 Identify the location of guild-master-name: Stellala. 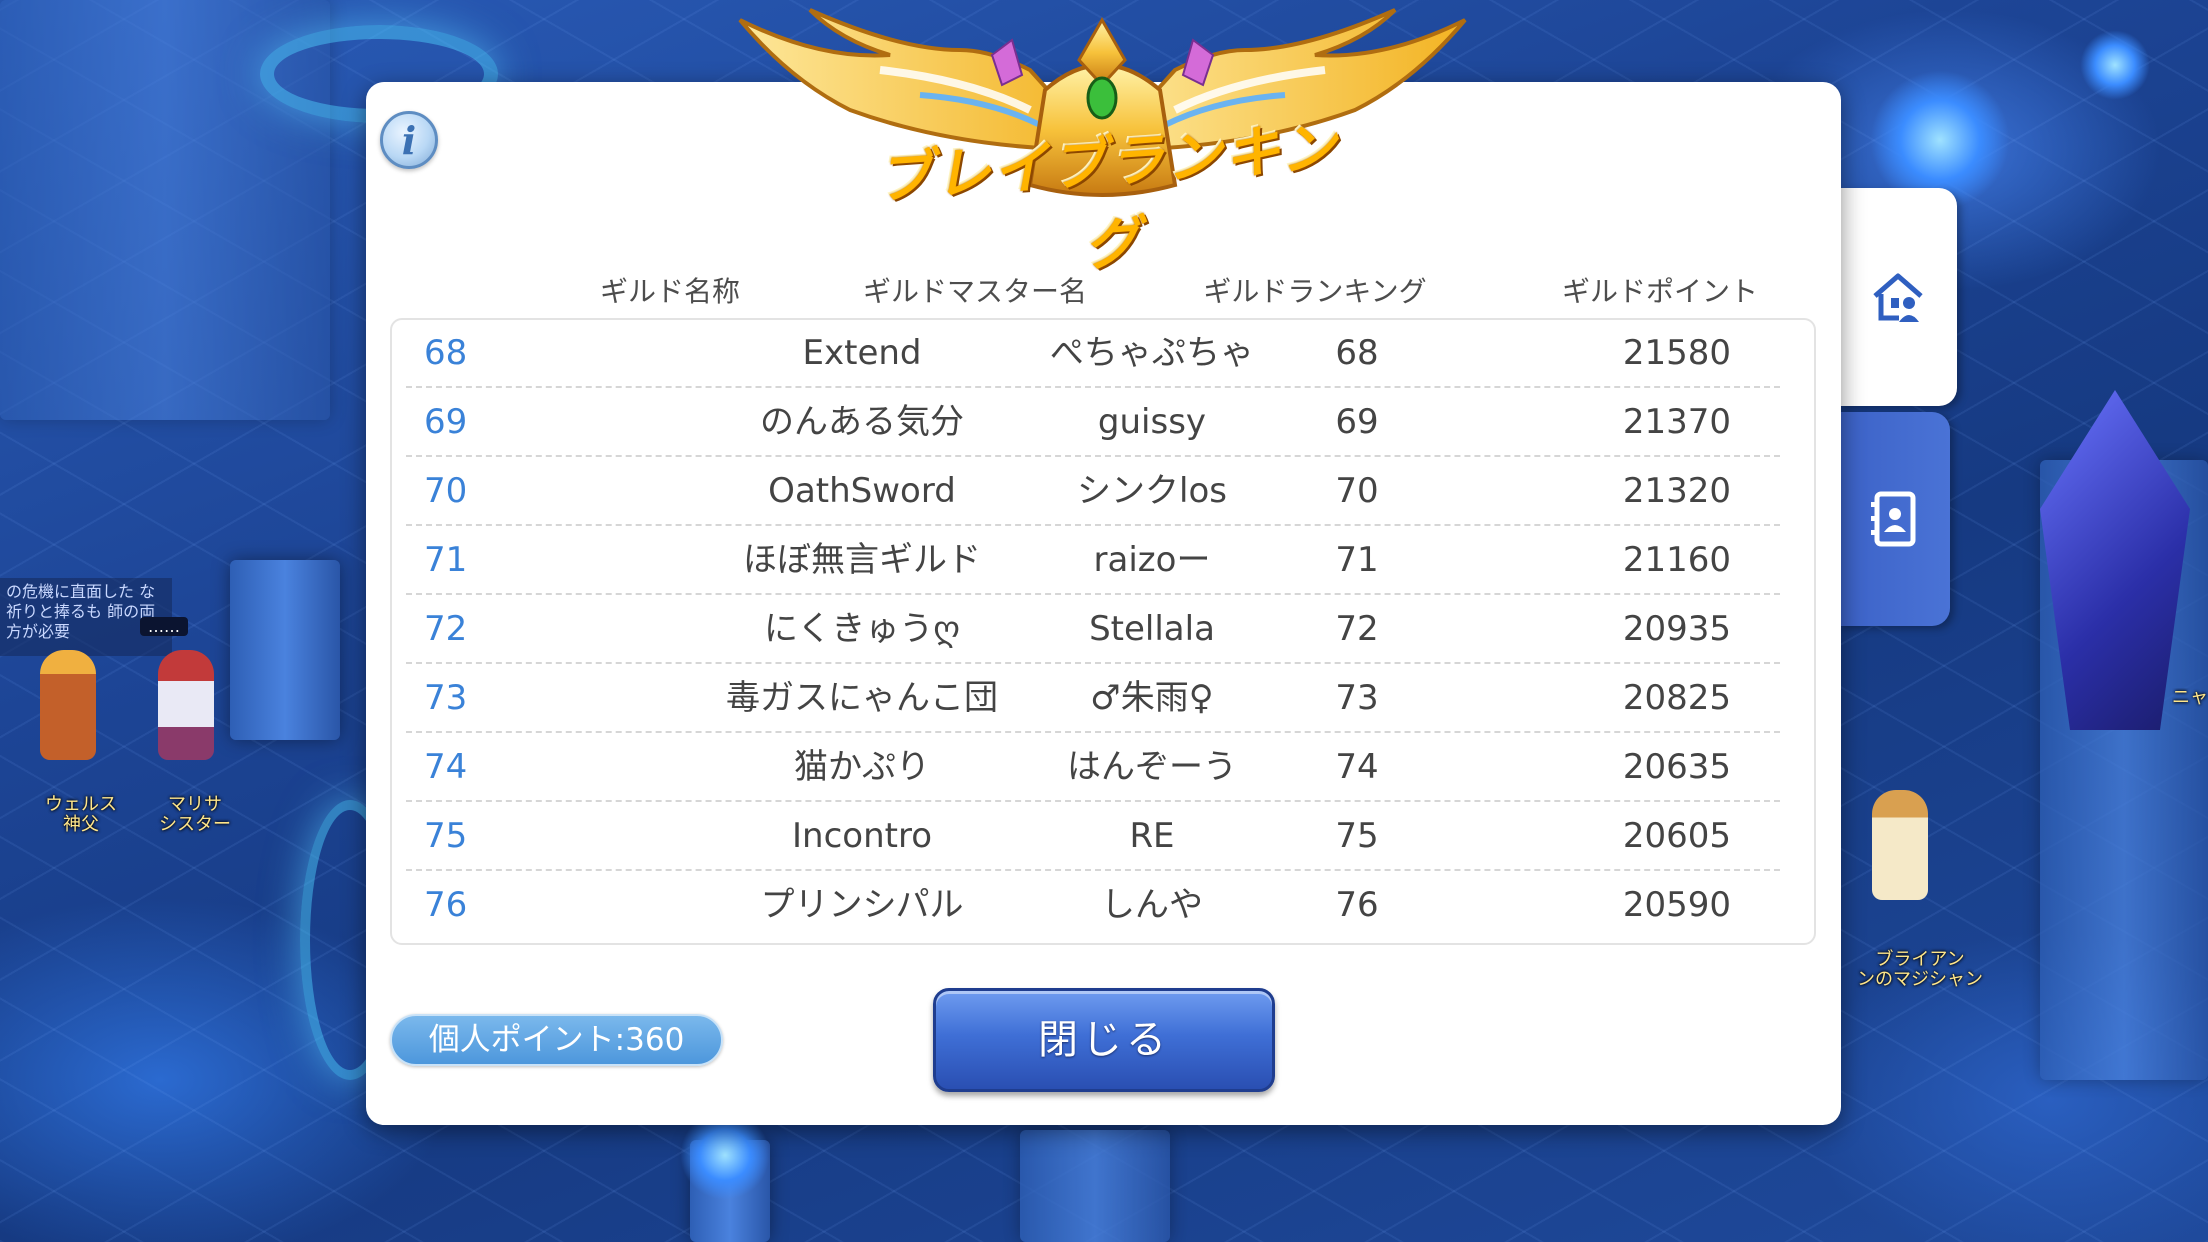
(1152, 629).